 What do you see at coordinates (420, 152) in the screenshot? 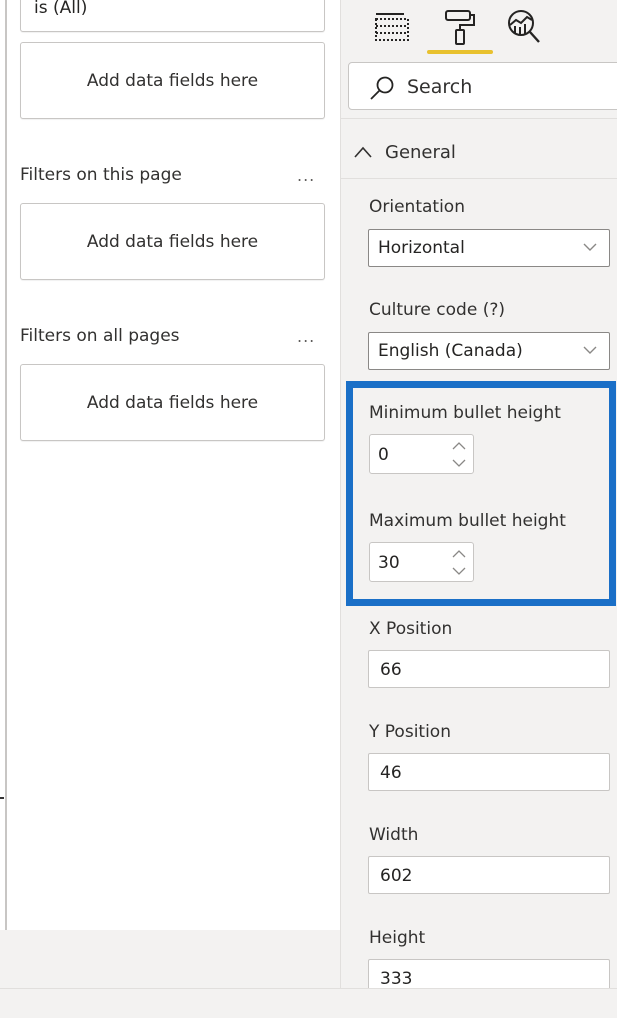
I see `general-section-title: General` at bounding box center [420, 152].